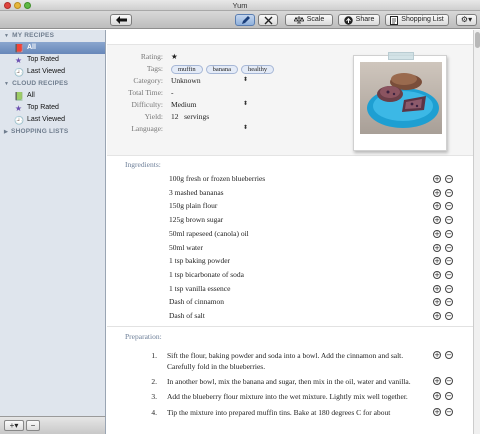 The image size is (480, 434). Describe the element at coordinates (52, 120) in the screenshot. I see `sidebar-item-cloud-last-viewed: 🕘 Last Viewed` at that location.